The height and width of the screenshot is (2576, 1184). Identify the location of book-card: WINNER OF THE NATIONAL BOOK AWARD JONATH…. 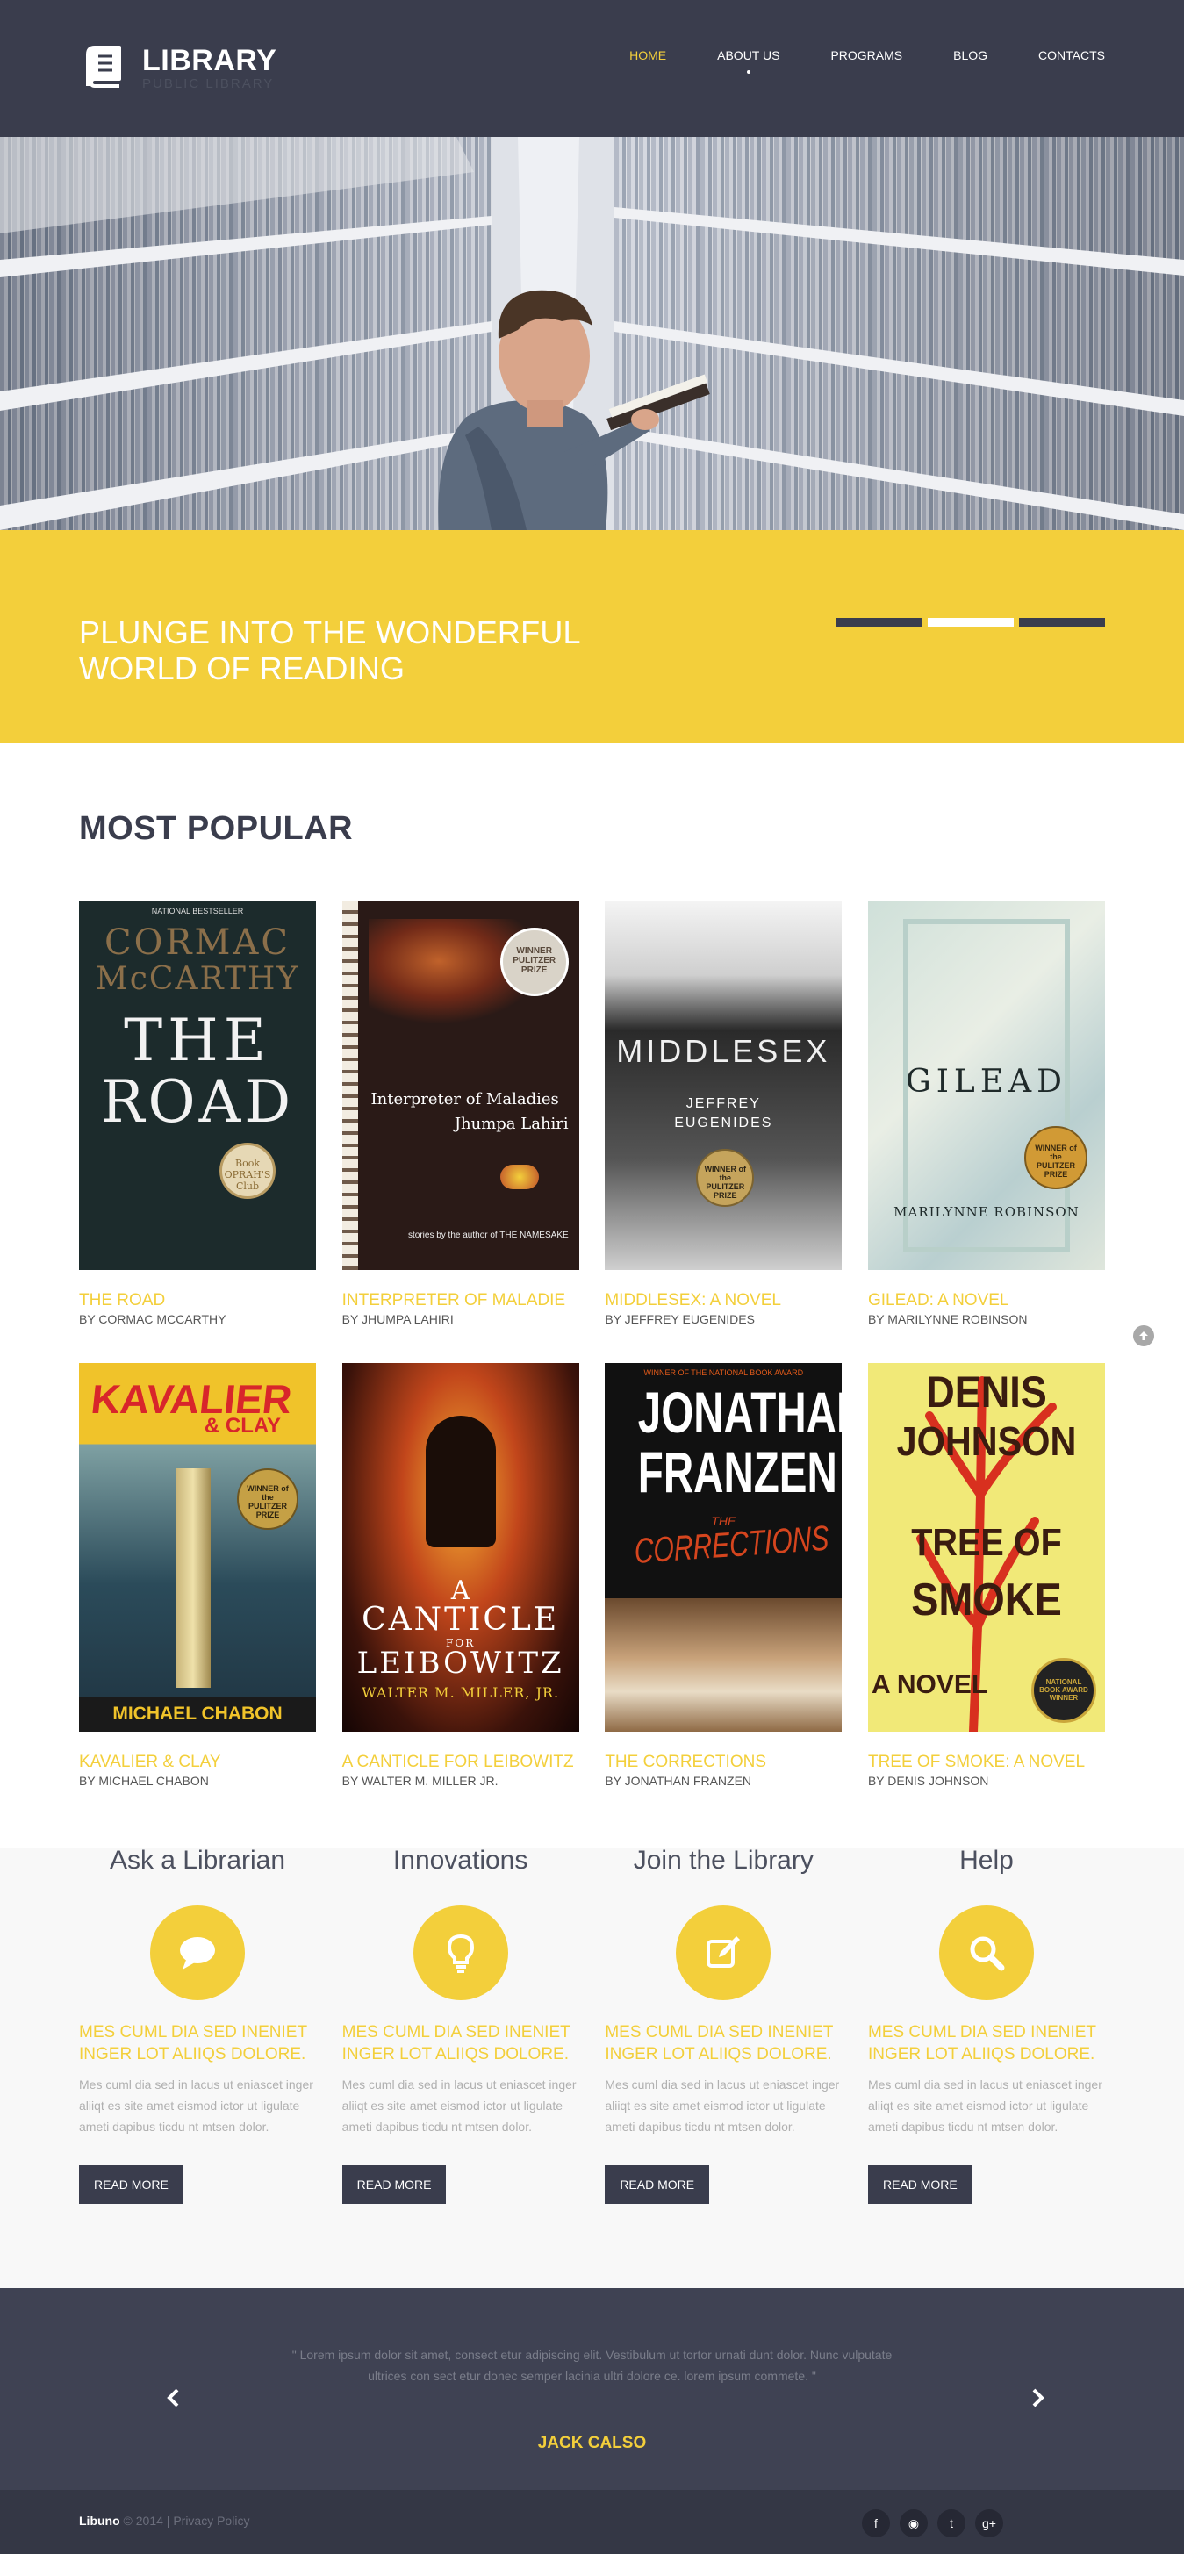
(724, 1576).